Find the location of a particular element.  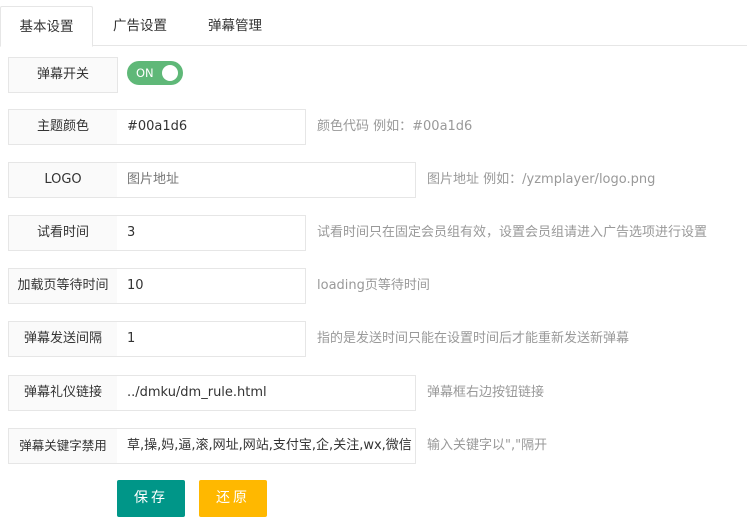

etiquette-link-input: ../dmku/dm_rule.html is located at coordinates (266, 393).